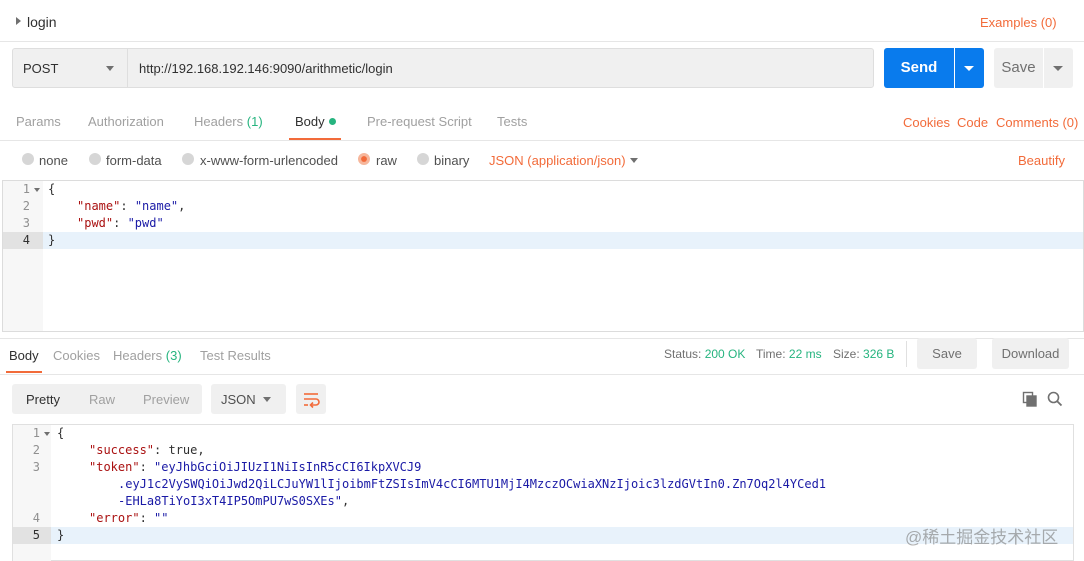  What do you see at coordinates (99, 206) in the screenshot?
I see `json-key: "name"` at bounding box center [99, 206].